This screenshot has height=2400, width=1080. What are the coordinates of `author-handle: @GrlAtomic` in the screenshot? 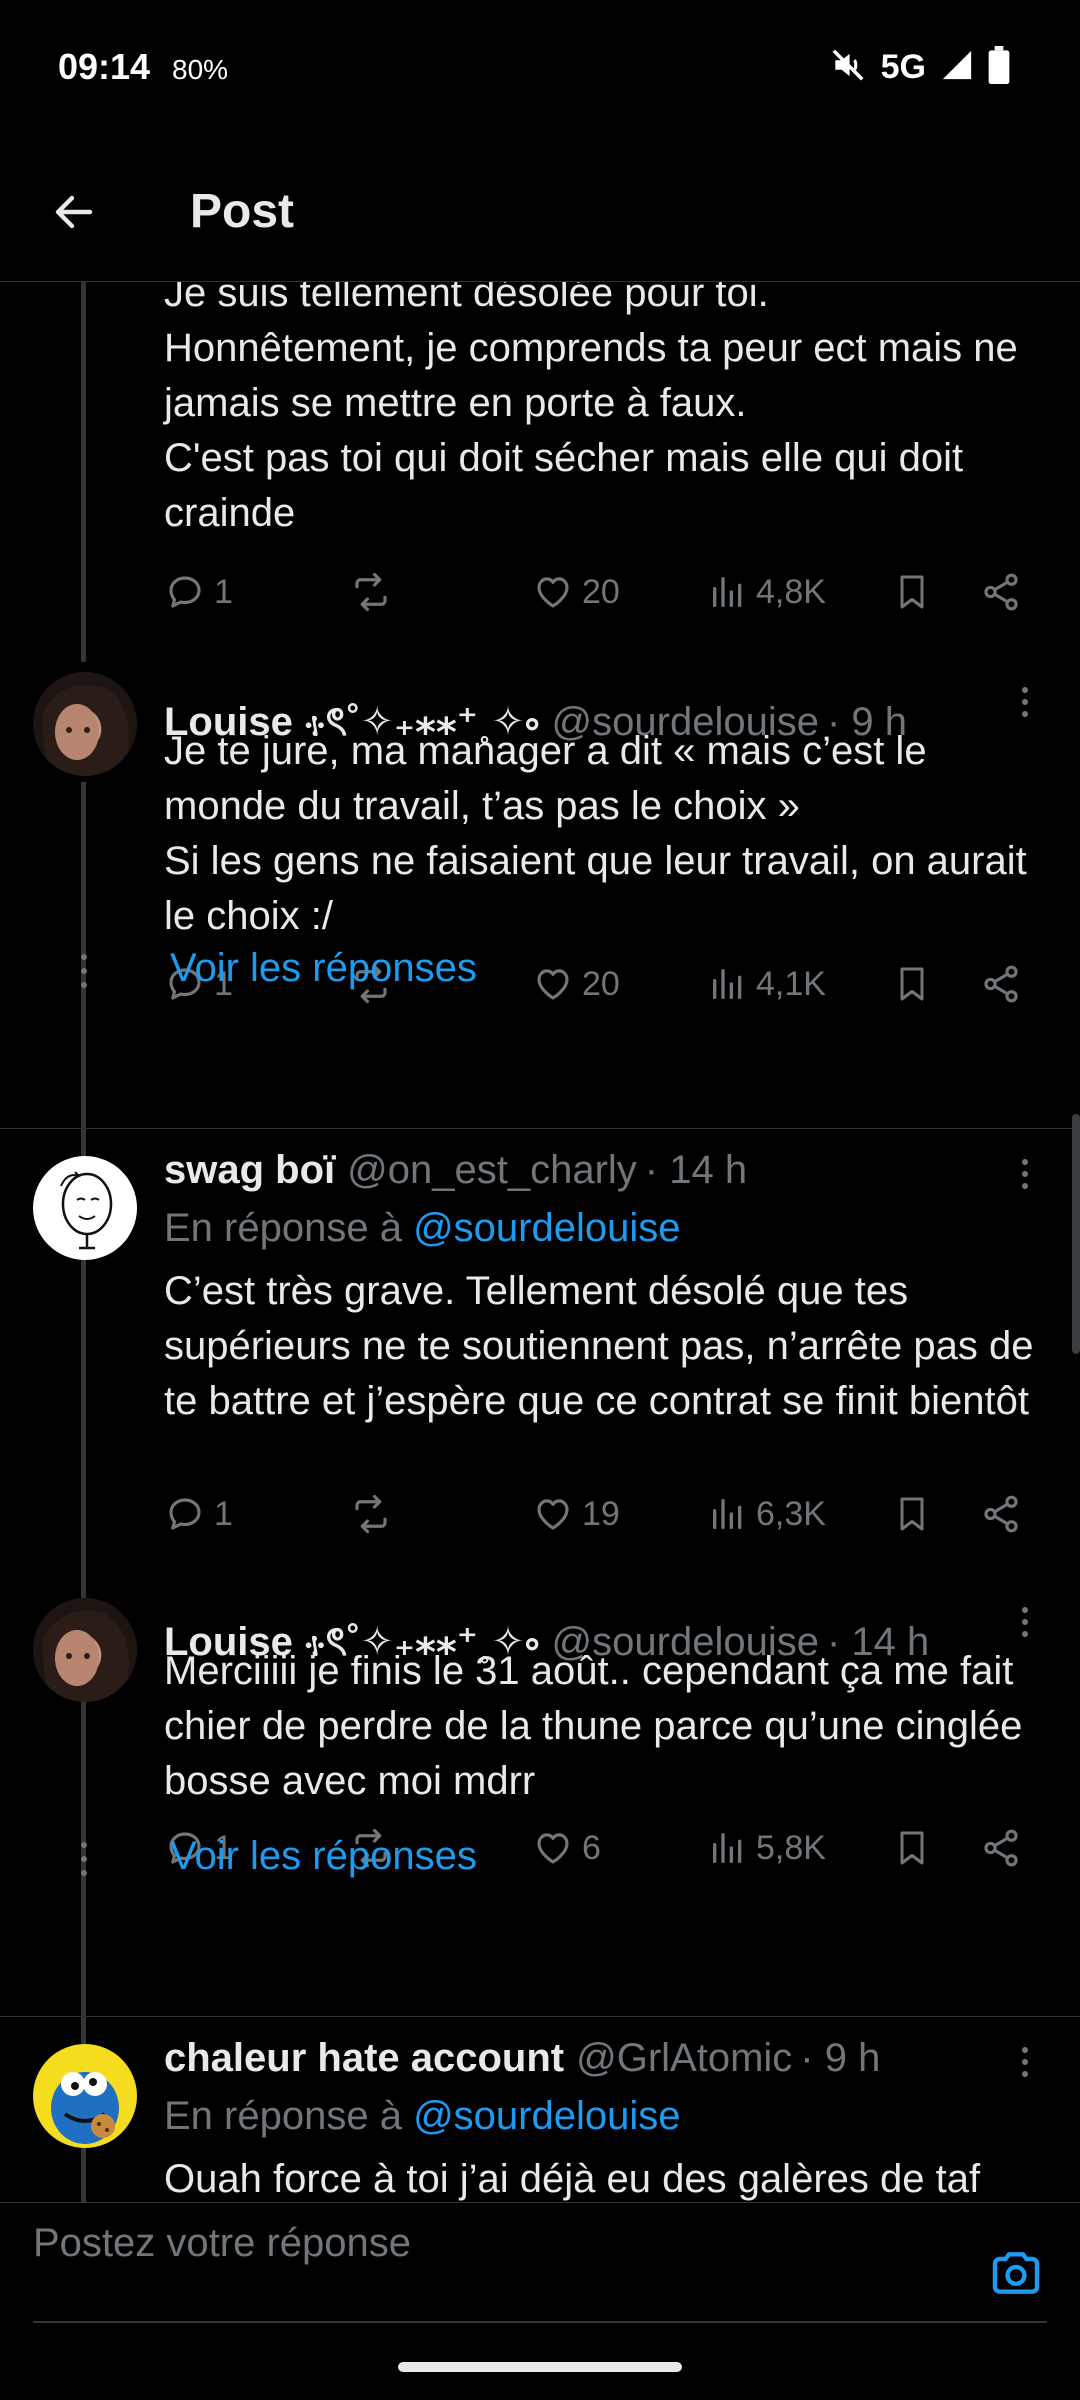 It's located at (684, 2058).